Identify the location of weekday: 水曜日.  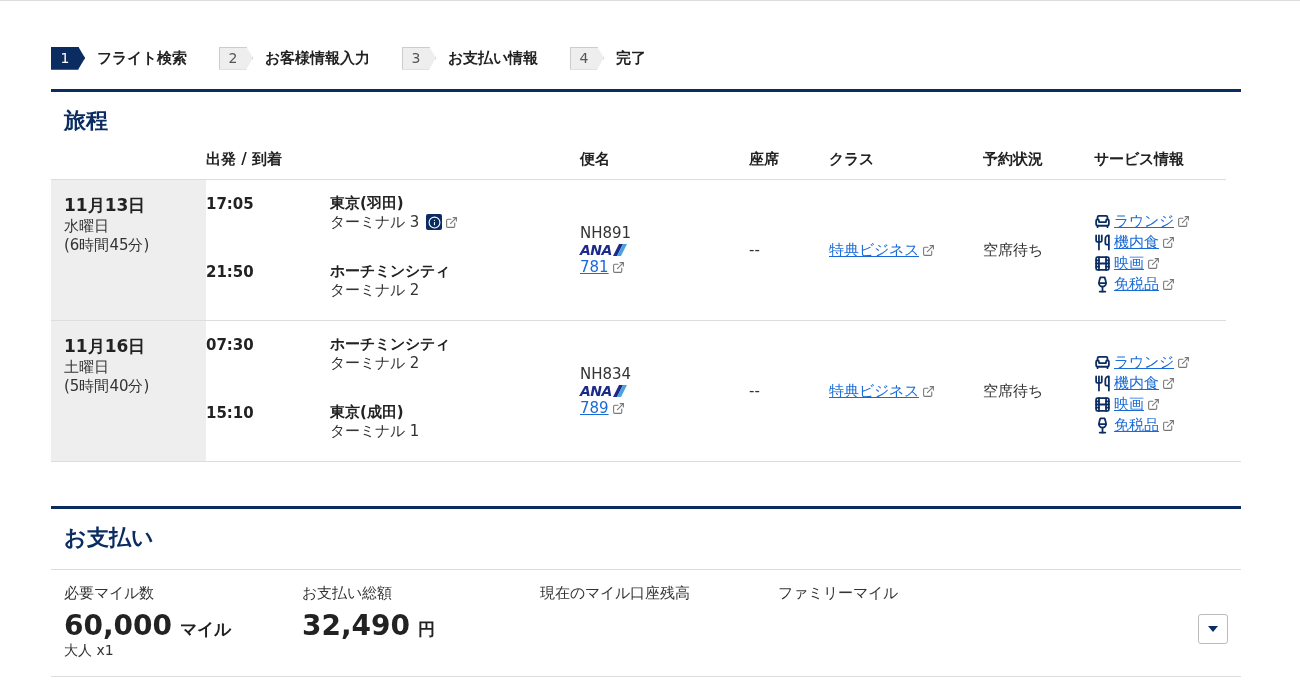
(87, 226).